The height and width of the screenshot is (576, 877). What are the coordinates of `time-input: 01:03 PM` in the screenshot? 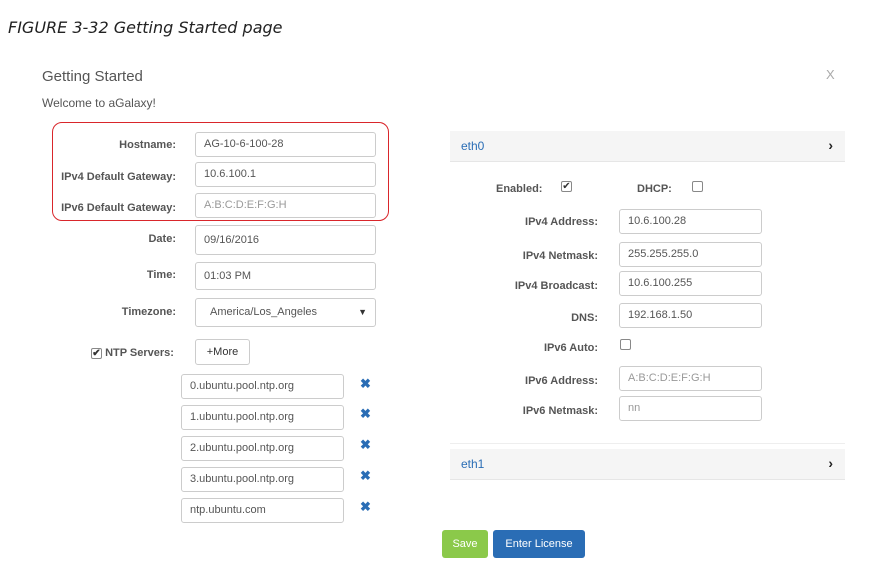 It's located at (285, 276).